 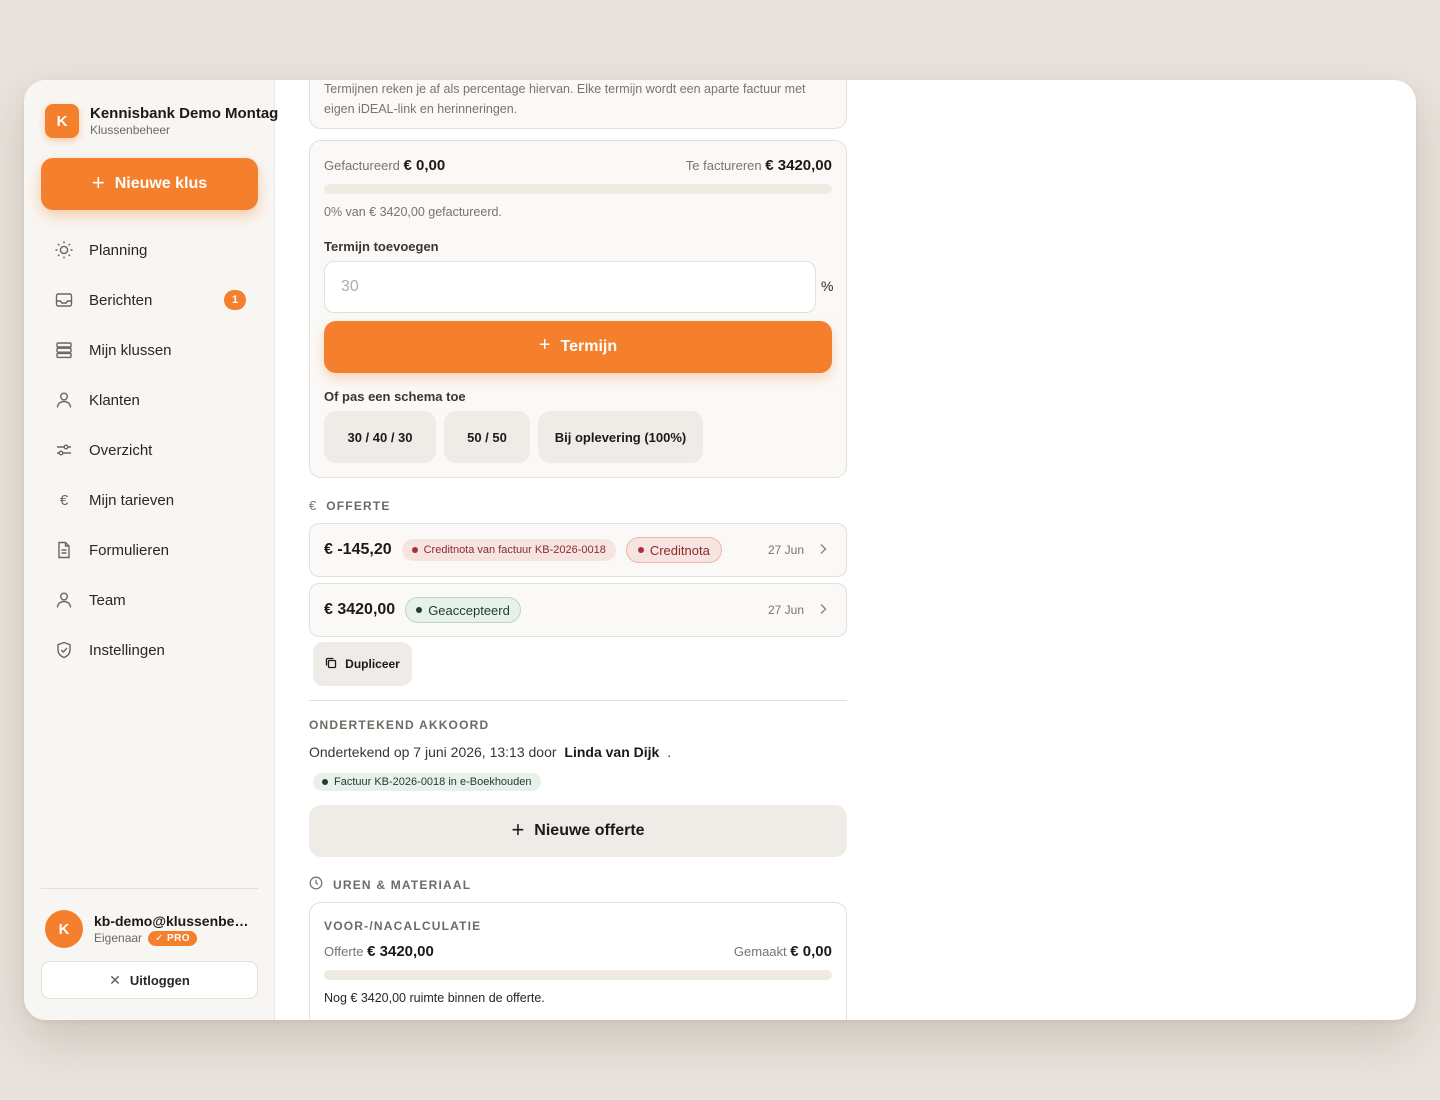 What do you see at coordinates (620, 437) in the screenshot?
I see `schema-oplevering-button: Bij oplevering (100%)` at bounding box center [620, 437].